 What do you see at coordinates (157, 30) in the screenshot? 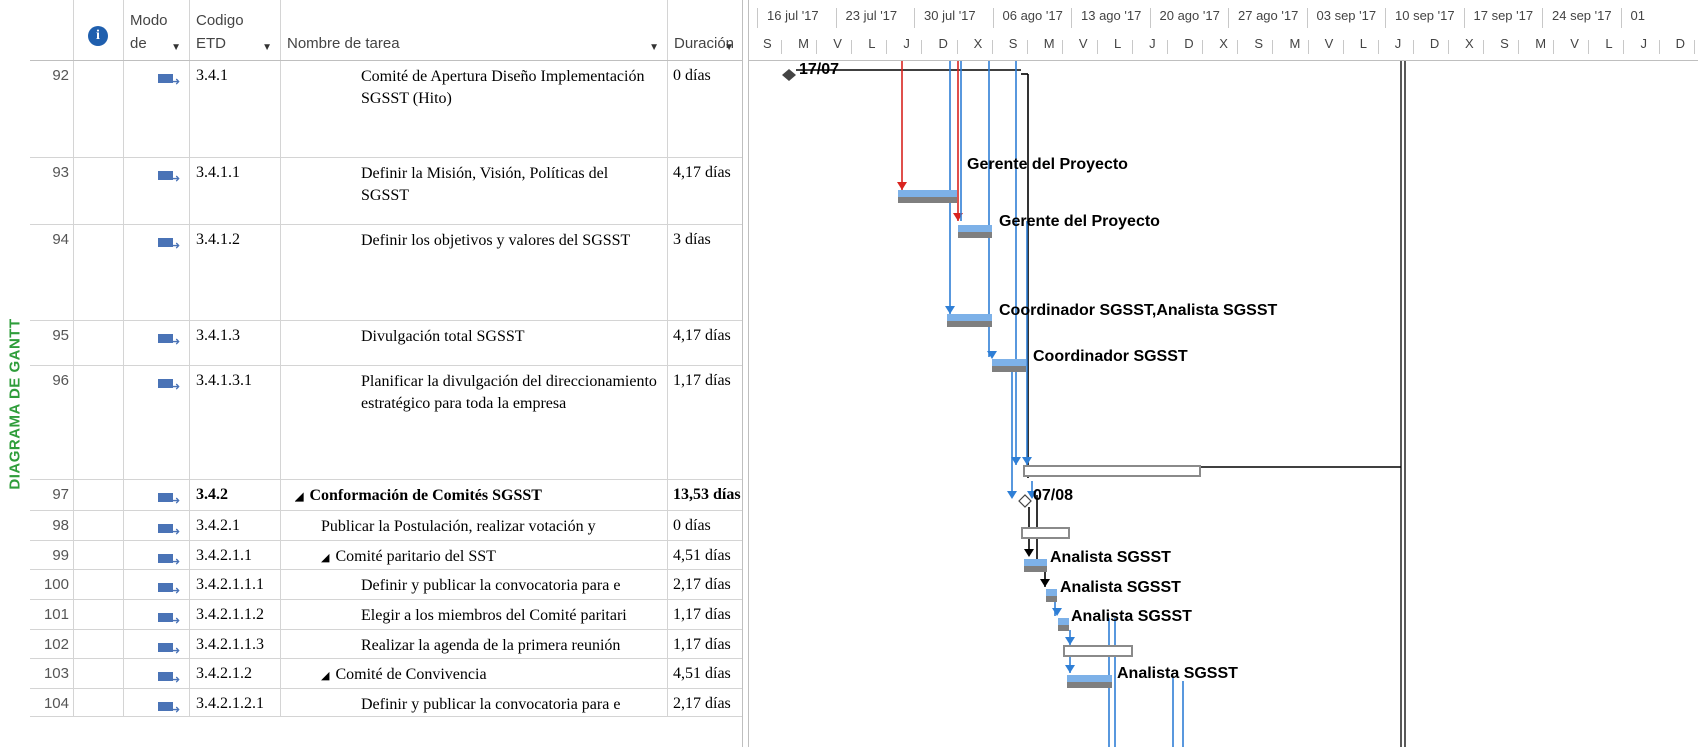
I see `header-task-mode: Modo de ▼` at bounding box center [157, 30].